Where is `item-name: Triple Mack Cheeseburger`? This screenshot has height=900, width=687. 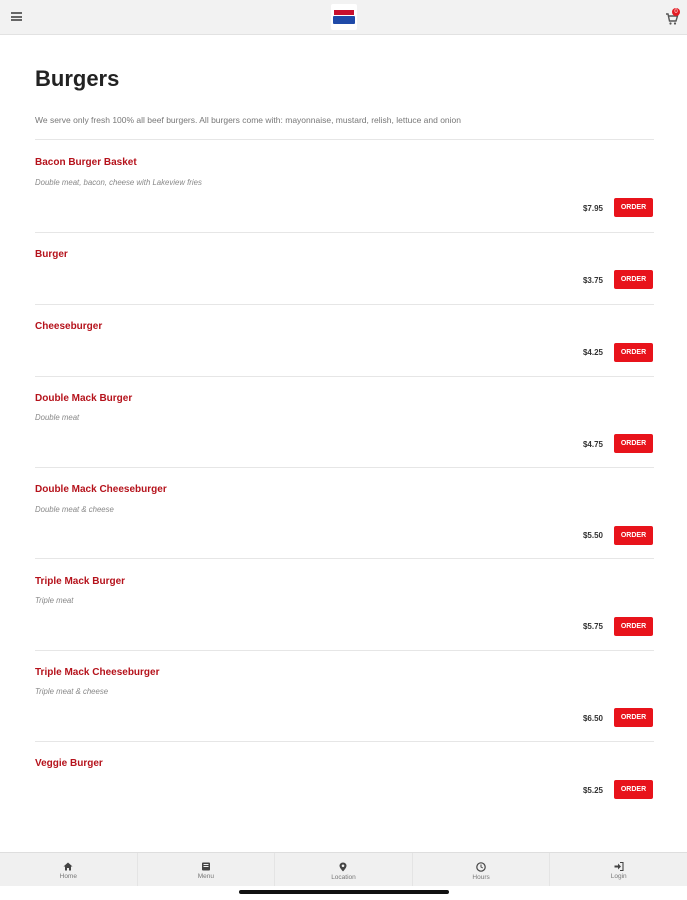 item-name: Triple Mack Cheeseburger is located at coordinates (97, 672).